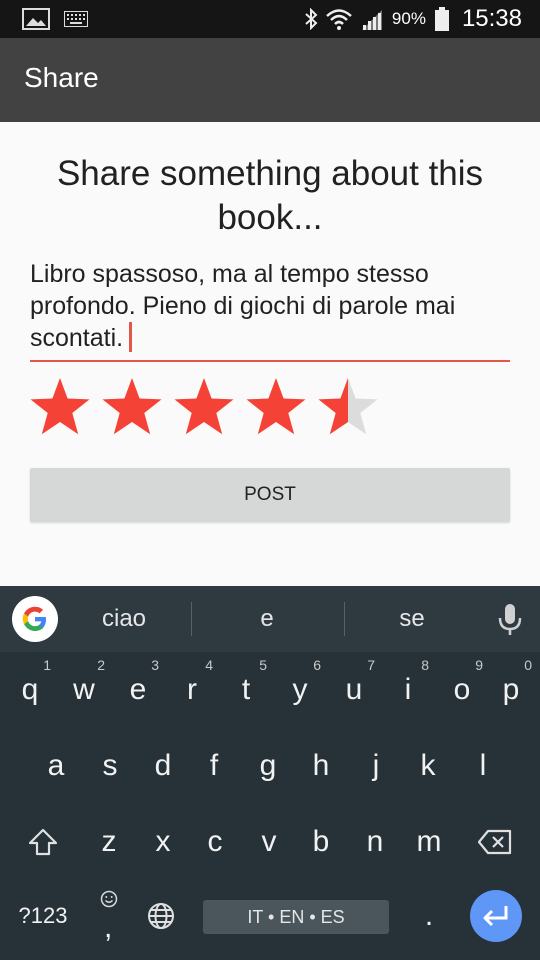  What do you see at coordinates (354, 690) in the screenshot?
I see `key-u: u7` at bounding box center [354, 690].